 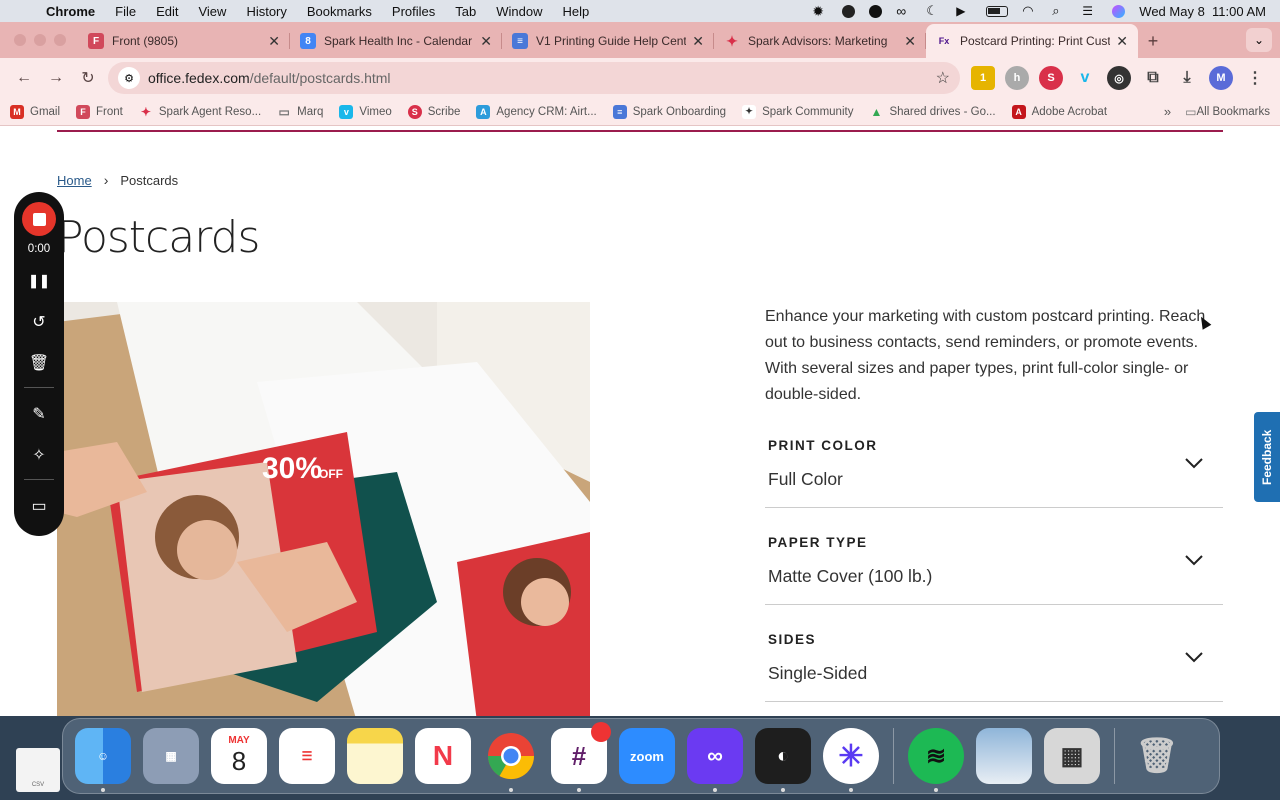 What do you see at coordinates (88, 78) in the screenshot?
I see `reload-button: ↻` at bounding box center [88, 78].